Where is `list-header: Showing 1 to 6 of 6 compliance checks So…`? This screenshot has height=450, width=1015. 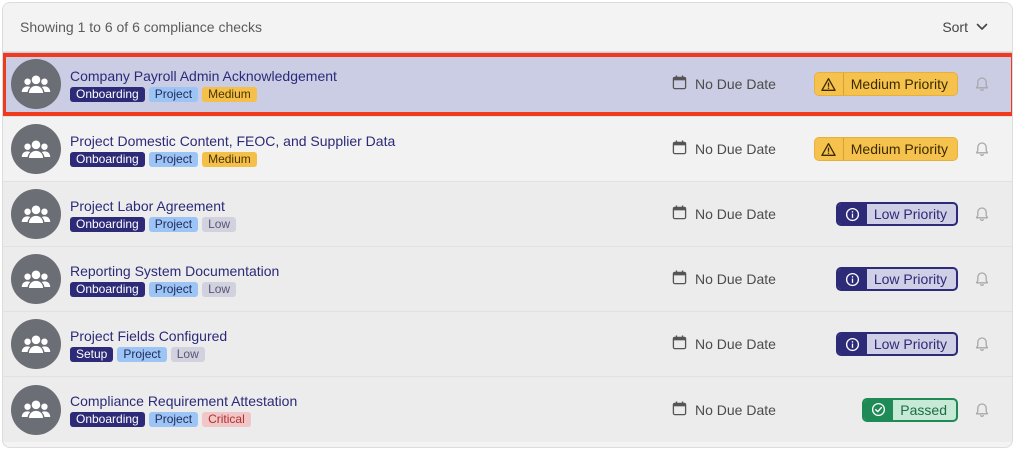
list-header: Showing 1 to 6 of 6 compliance checks So… is located at coordinates (507, 27).